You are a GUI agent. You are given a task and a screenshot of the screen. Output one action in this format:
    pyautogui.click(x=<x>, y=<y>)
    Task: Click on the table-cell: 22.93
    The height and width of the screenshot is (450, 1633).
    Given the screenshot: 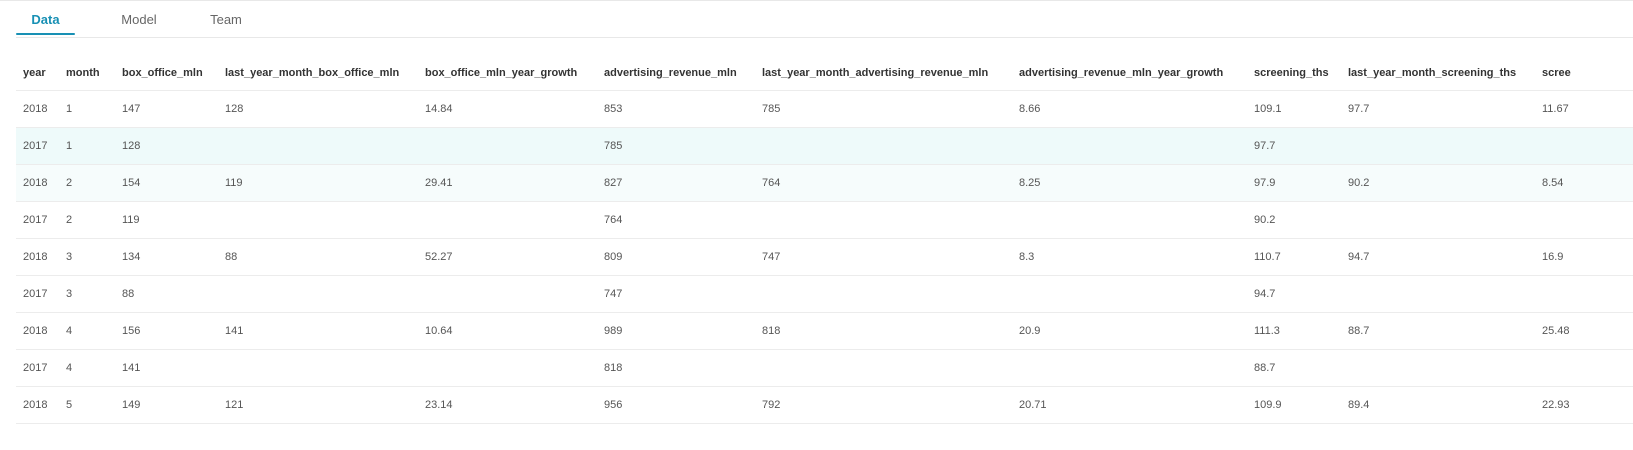 What is the action you would take?
    pyautogui.click(x=1584, y=405)
    